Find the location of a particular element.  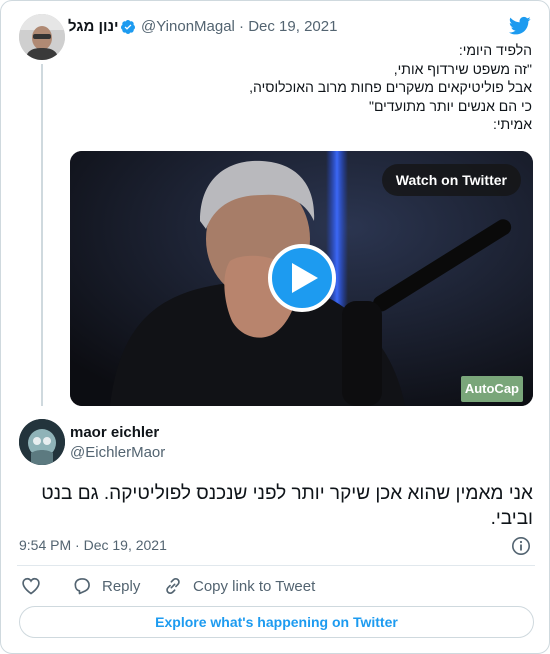

quoted-text-line: אמיתי: is located at coordinates (512, 124).